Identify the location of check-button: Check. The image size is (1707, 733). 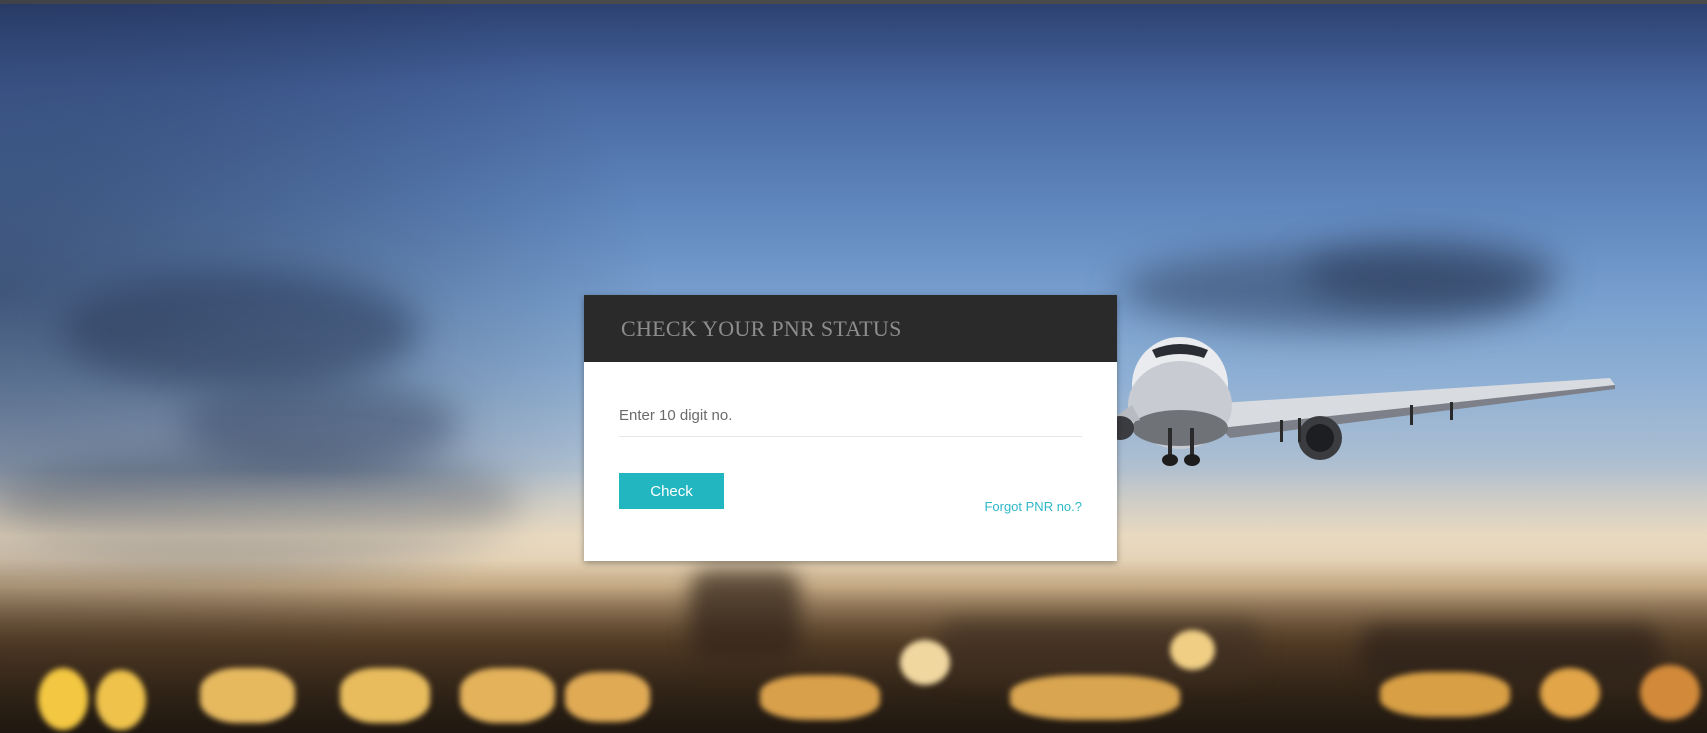
(671, 491).